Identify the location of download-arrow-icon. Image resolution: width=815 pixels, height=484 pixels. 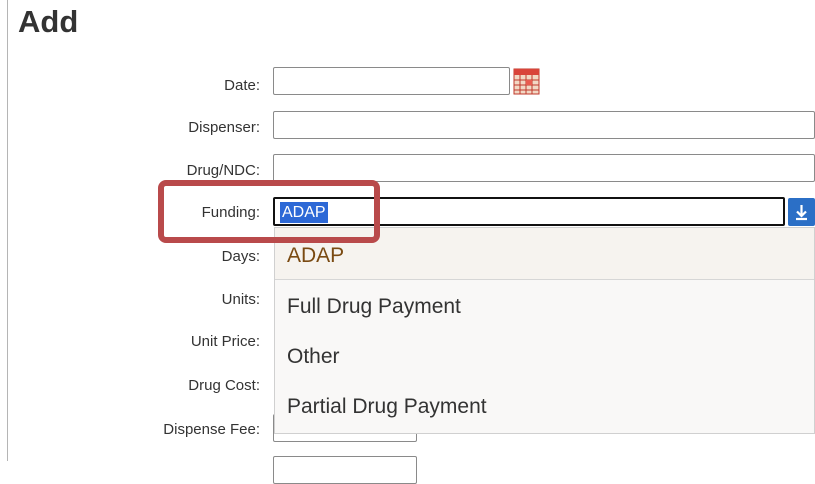
(801, 213).